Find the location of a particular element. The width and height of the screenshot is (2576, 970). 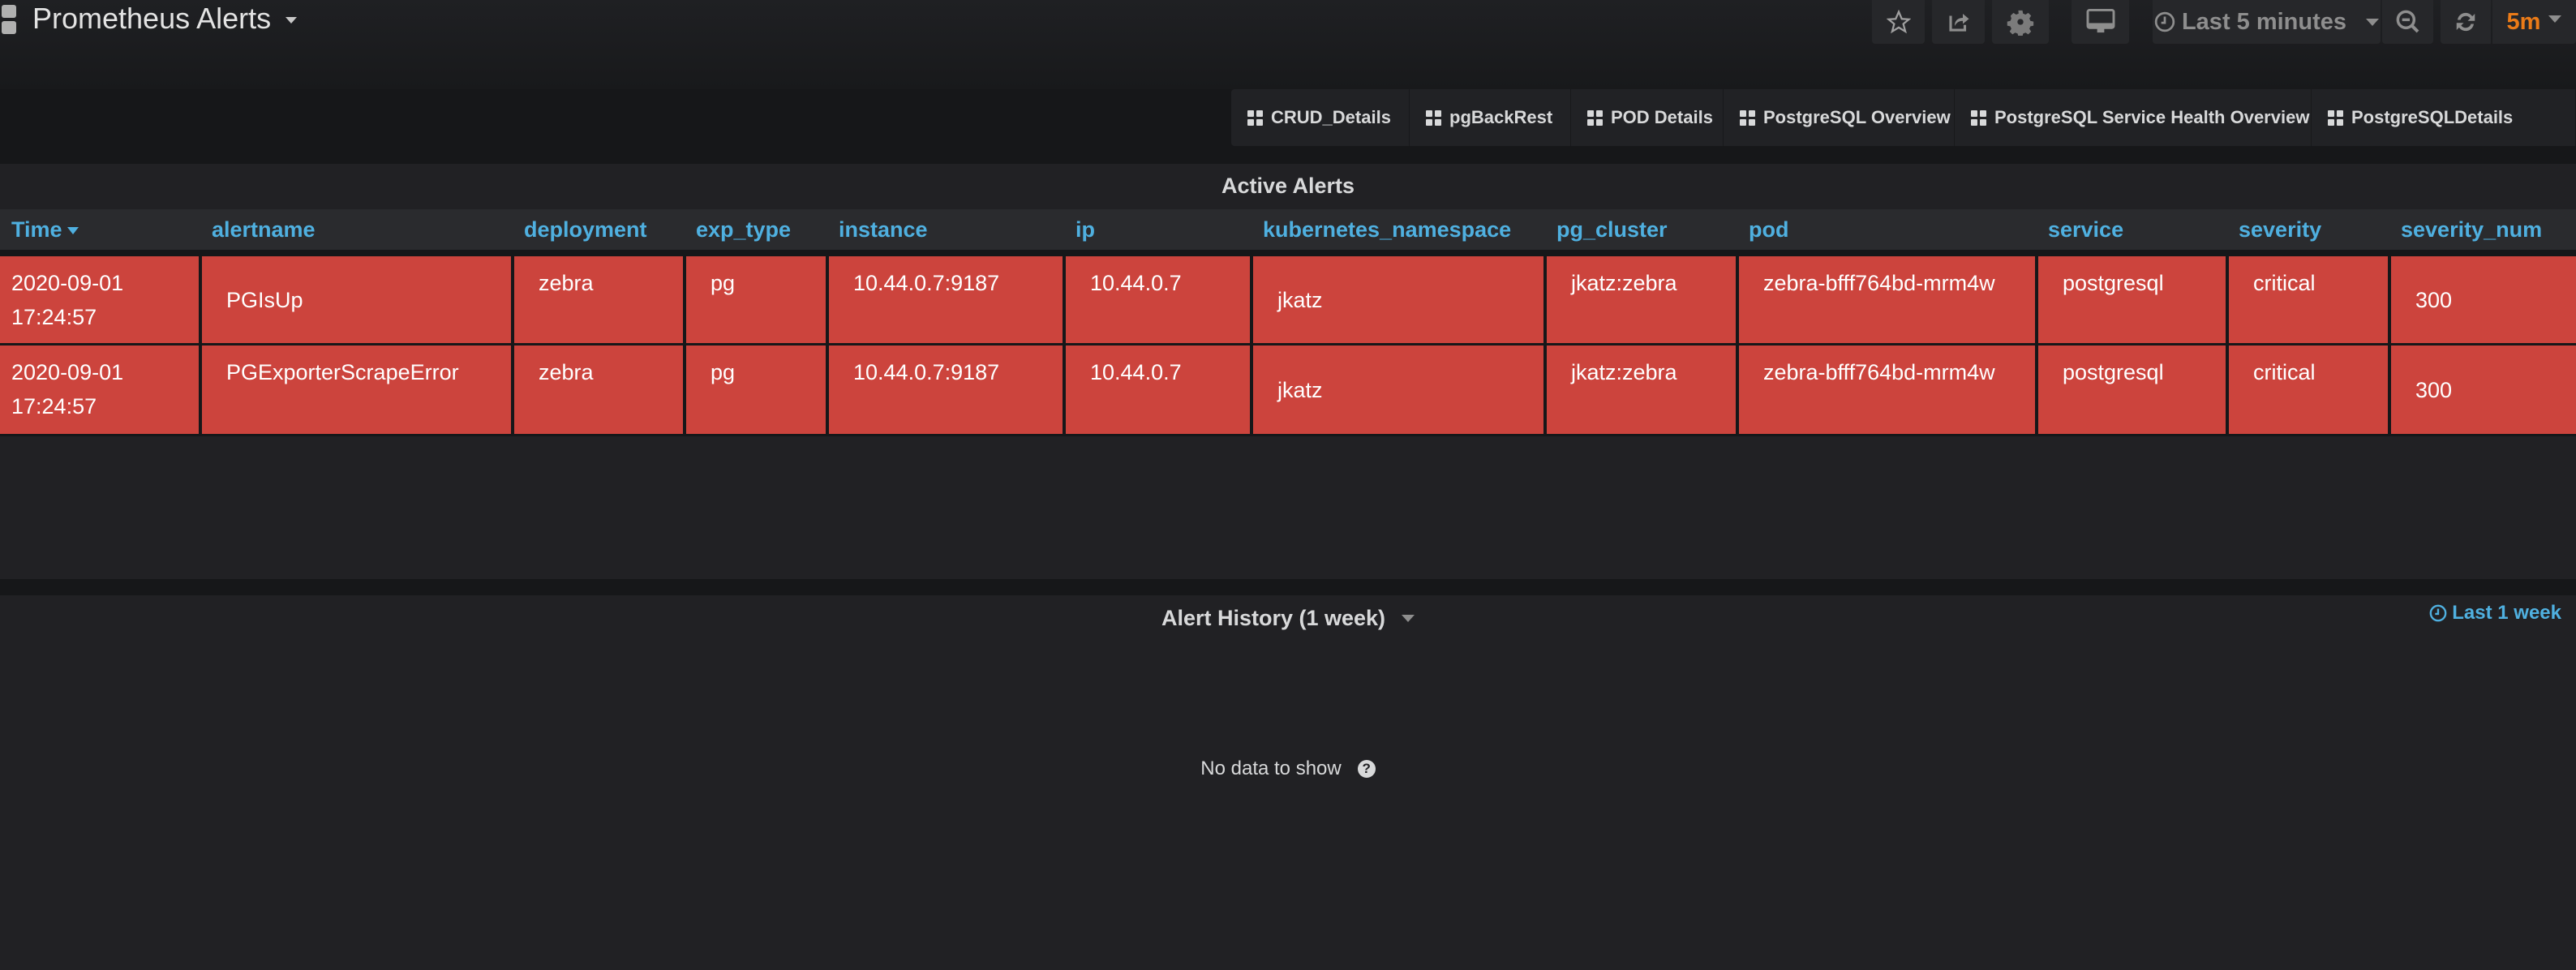

column-header-deployment: deployment is located at coordinates (599, 232).